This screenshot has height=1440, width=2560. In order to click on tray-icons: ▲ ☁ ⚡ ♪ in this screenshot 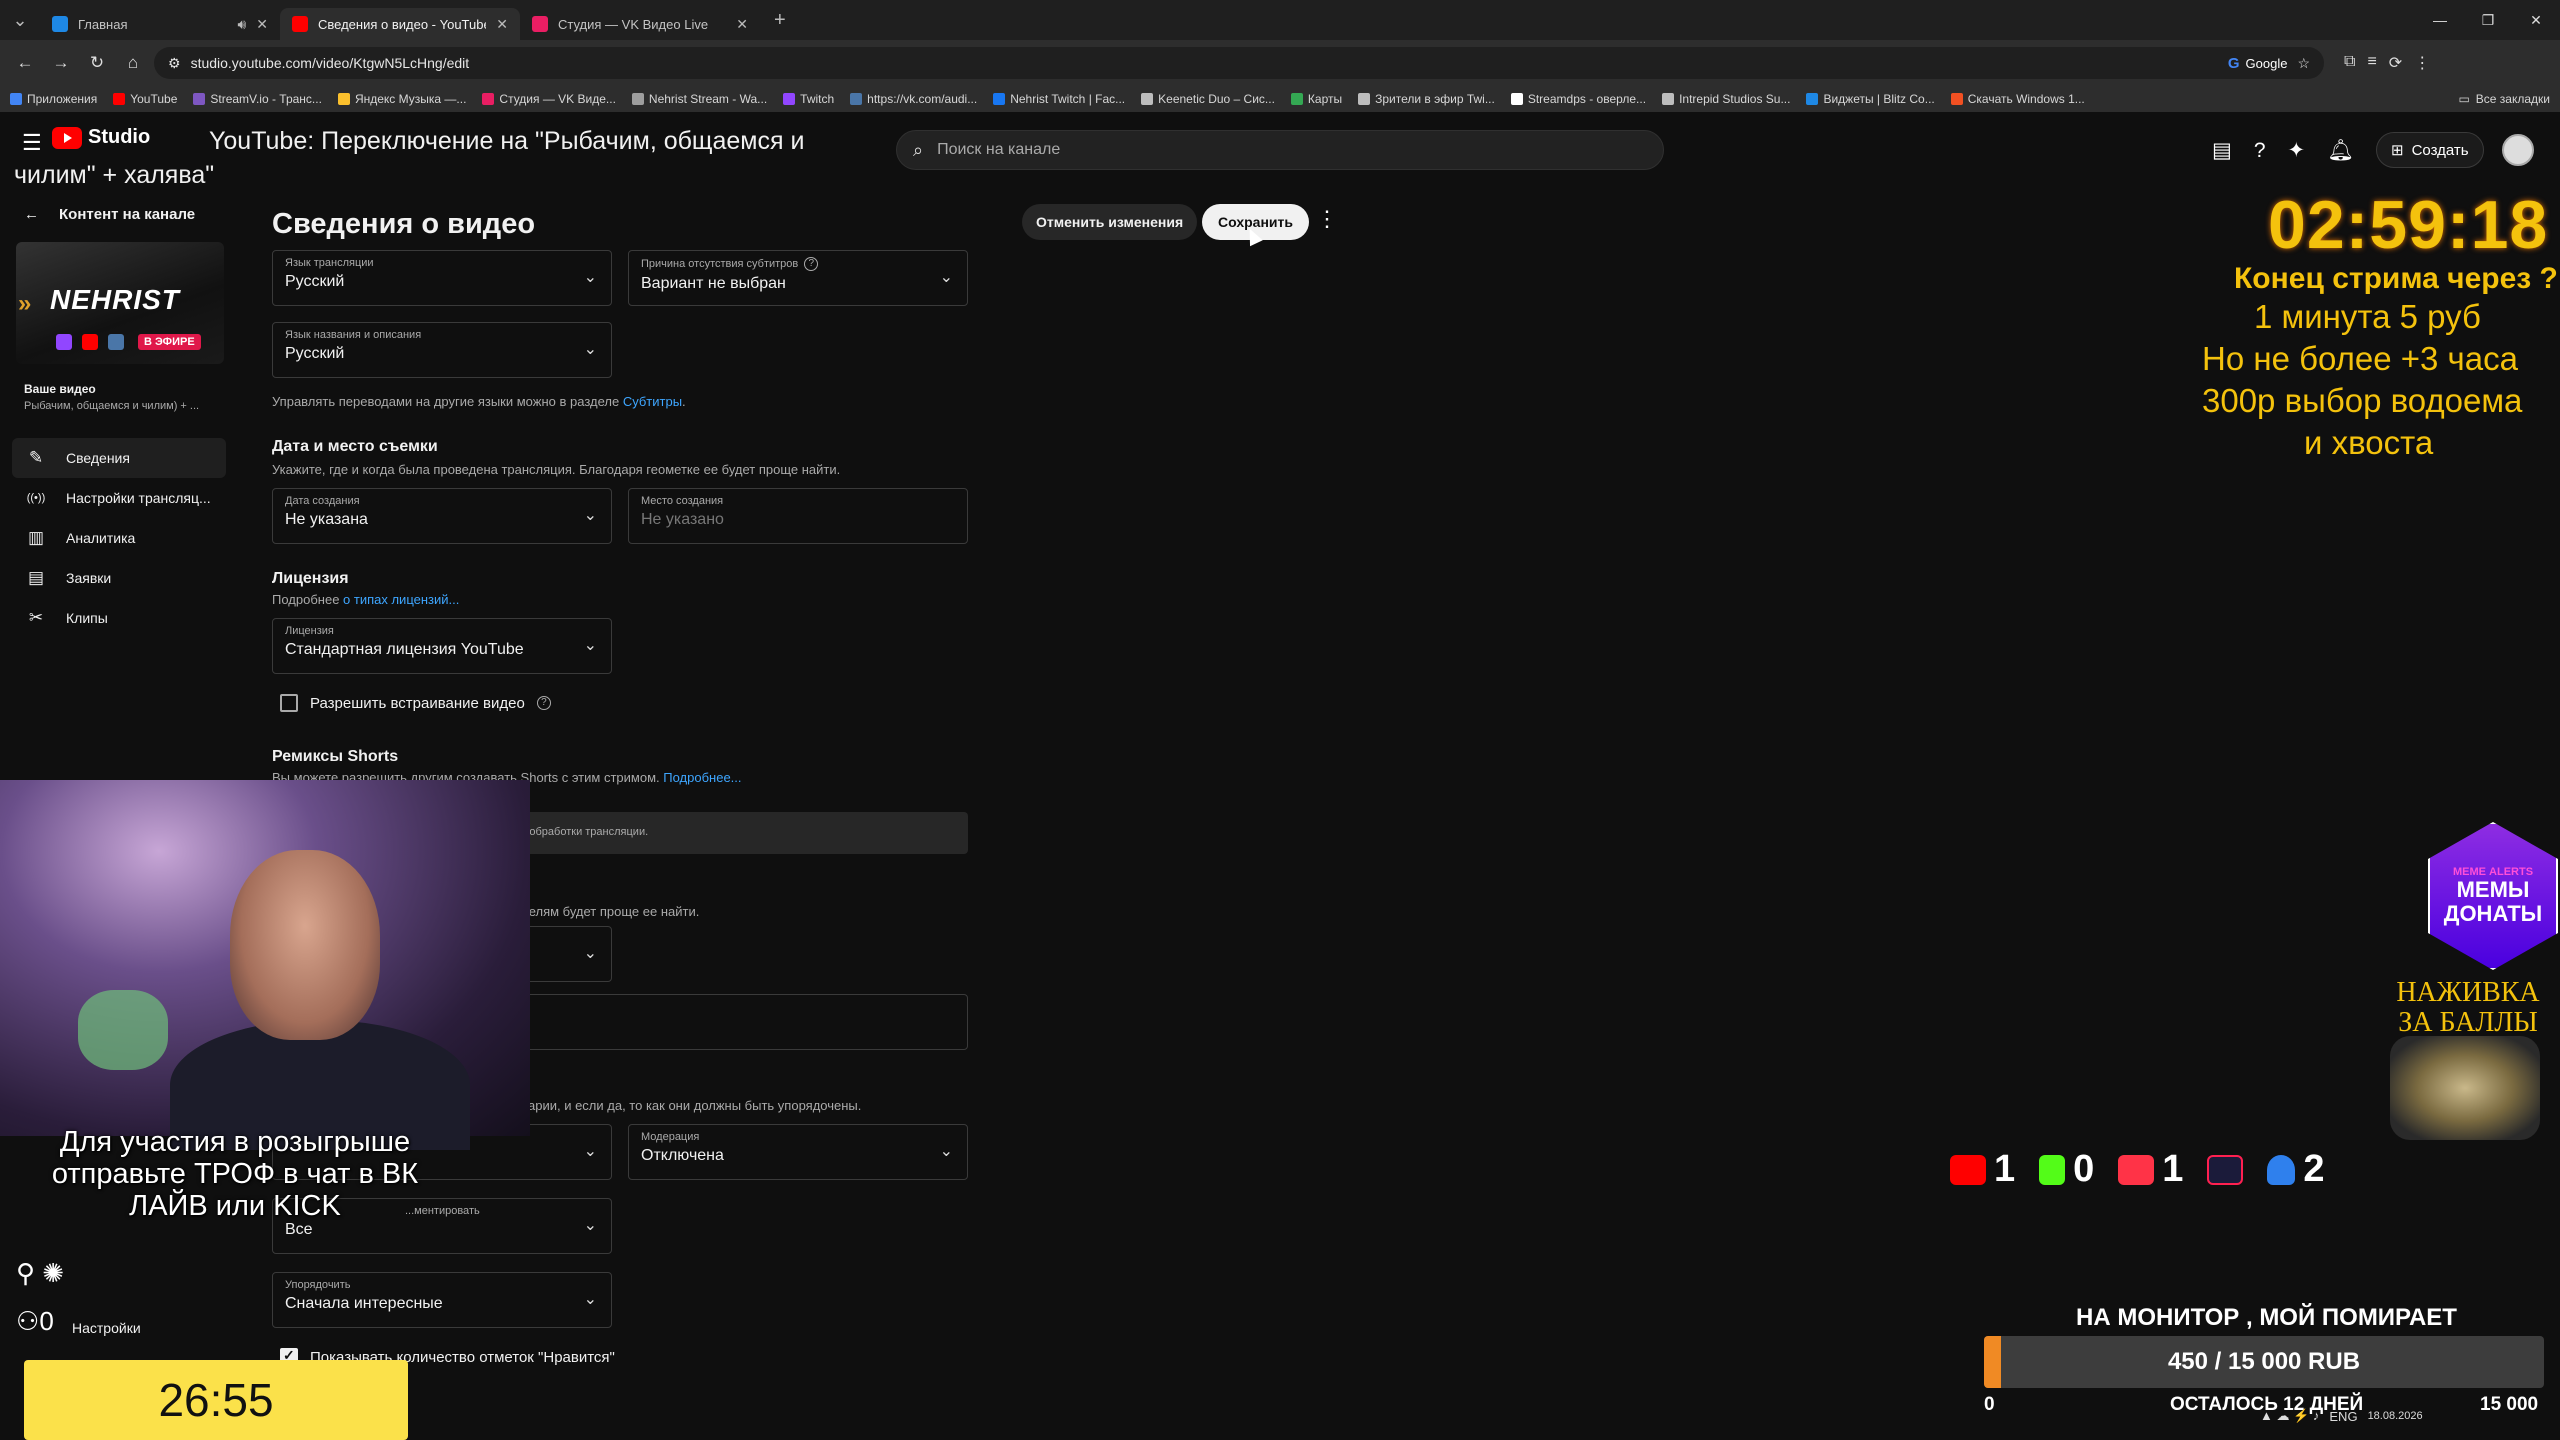, I will do `click(2289, 1416)`.